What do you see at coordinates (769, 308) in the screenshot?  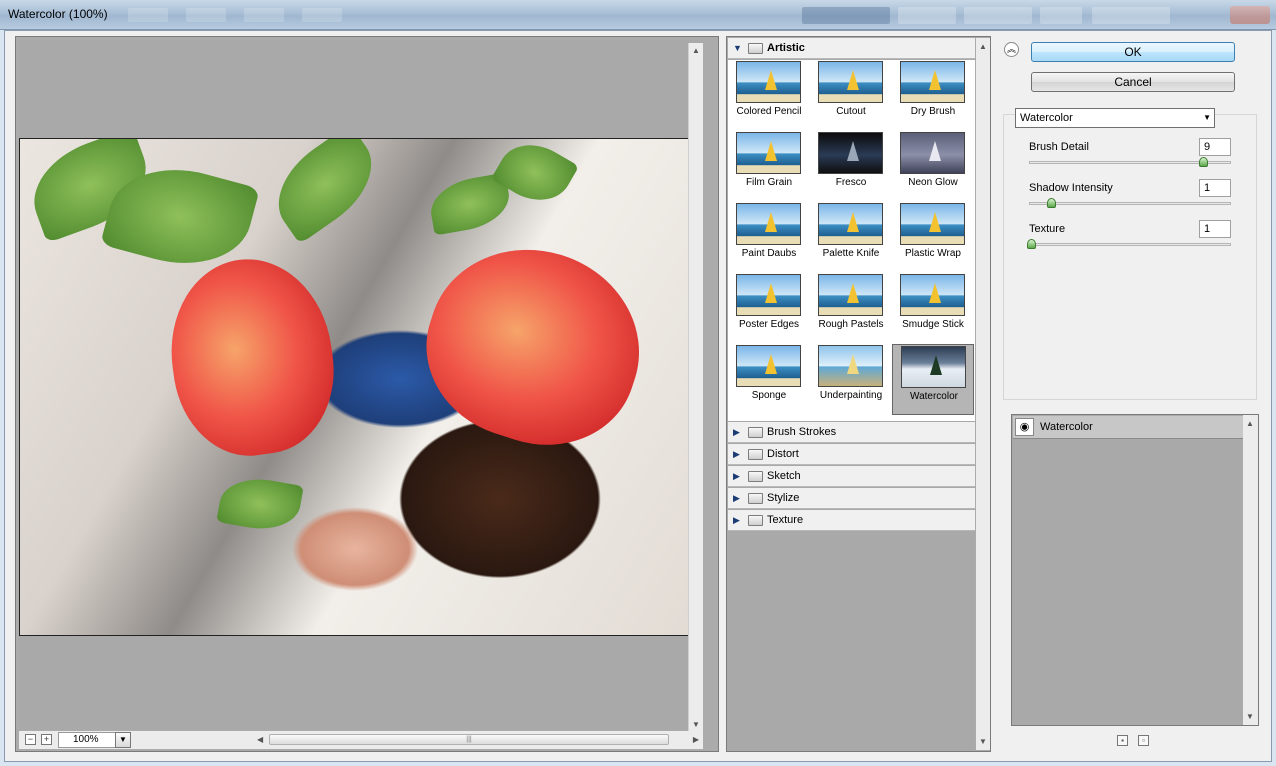 I see `thumb-poster-edges: Poster Edges` at bounding box center [769, 308].